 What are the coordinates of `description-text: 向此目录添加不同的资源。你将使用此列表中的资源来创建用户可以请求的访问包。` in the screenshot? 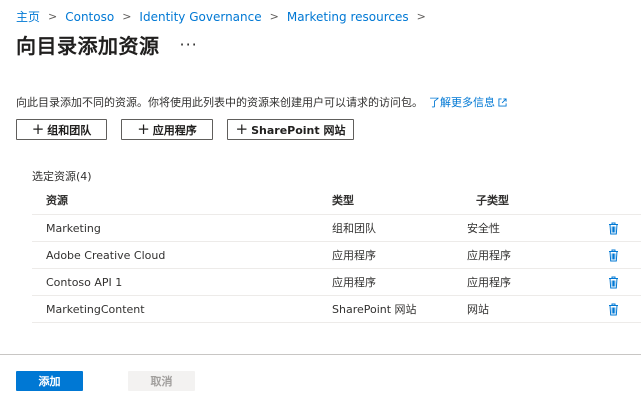 It's located at (219, 102).